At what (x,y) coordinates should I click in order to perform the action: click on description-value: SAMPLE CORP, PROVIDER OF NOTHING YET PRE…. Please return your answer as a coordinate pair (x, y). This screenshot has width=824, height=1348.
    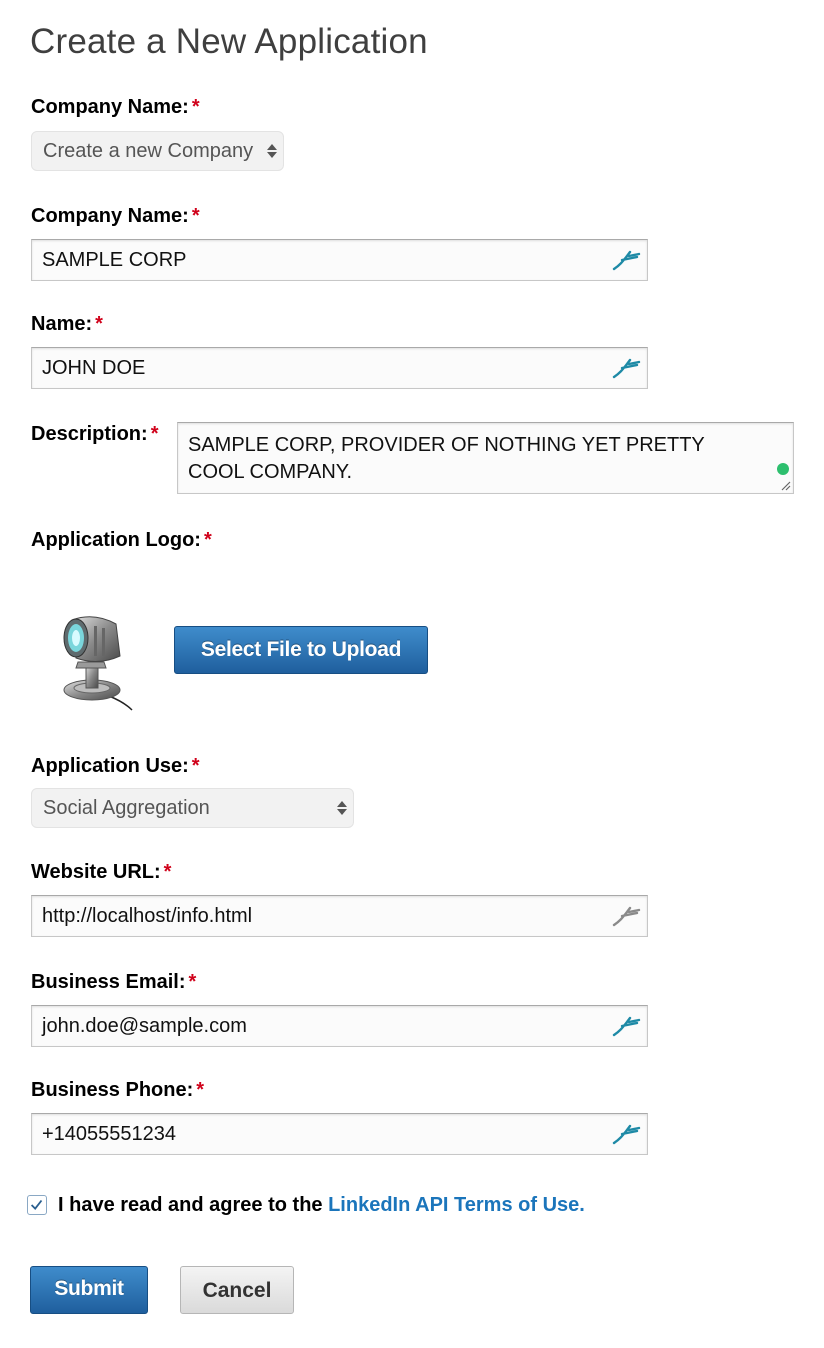
    Looking at the image, I should click on (446, 458).